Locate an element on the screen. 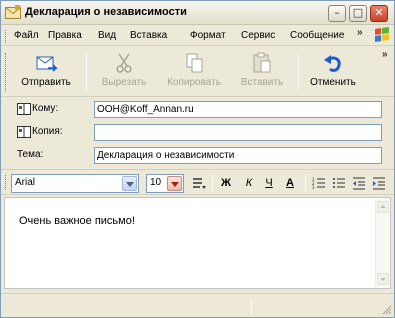 This screenshot has width=395, height=318. windows-logo-icon is located at coordinates (382, 34).